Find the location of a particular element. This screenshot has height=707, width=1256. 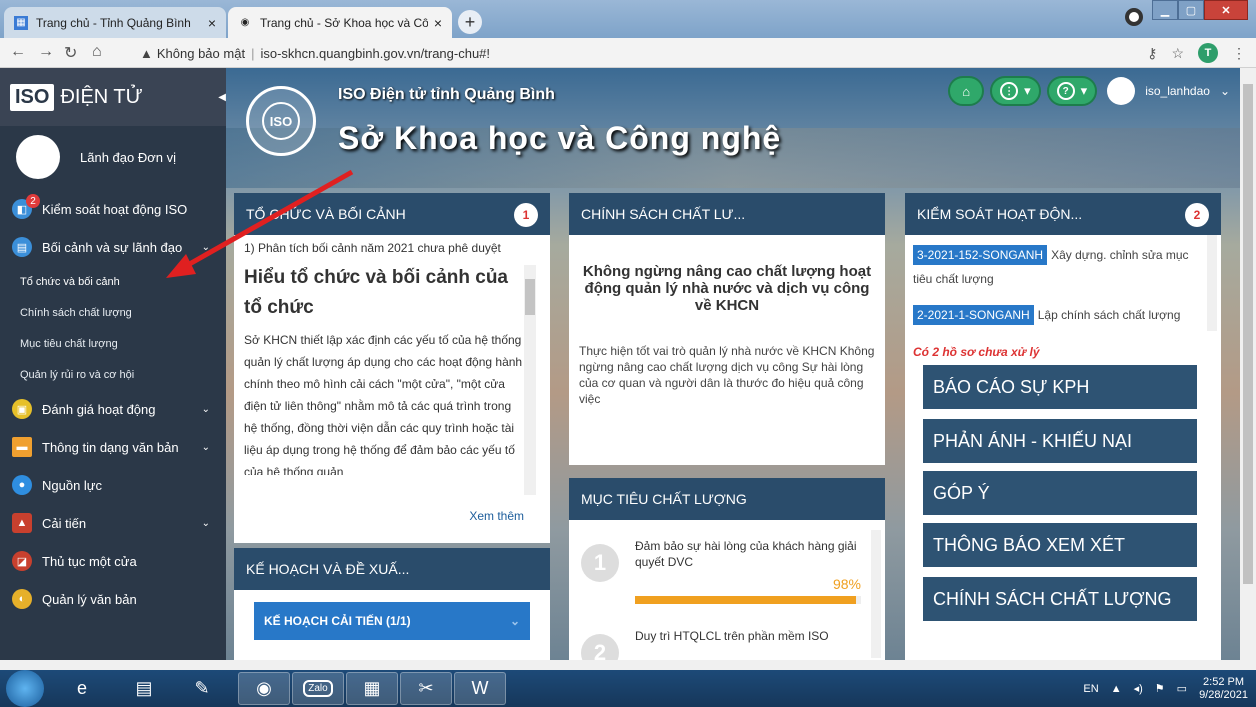

collapse-sidebar-icon: ◀ is located at coordinates (222, 97).